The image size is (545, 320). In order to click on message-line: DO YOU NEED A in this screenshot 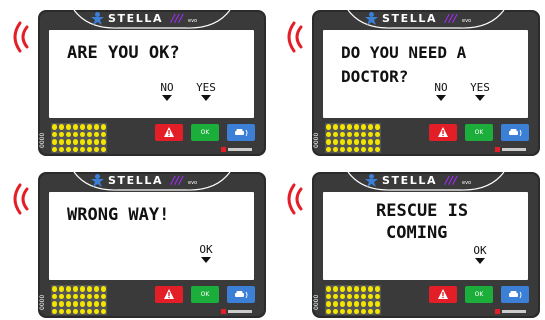, I will do `click(404, 52)`.